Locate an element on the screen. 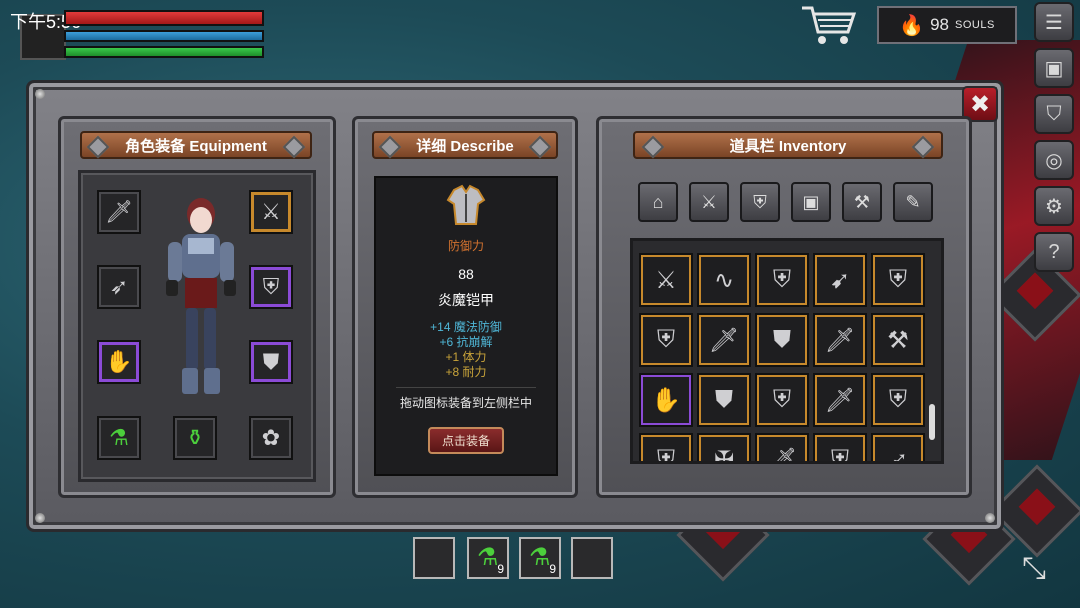  inventory-slot: ✋ is located at coordinates (666, 400).